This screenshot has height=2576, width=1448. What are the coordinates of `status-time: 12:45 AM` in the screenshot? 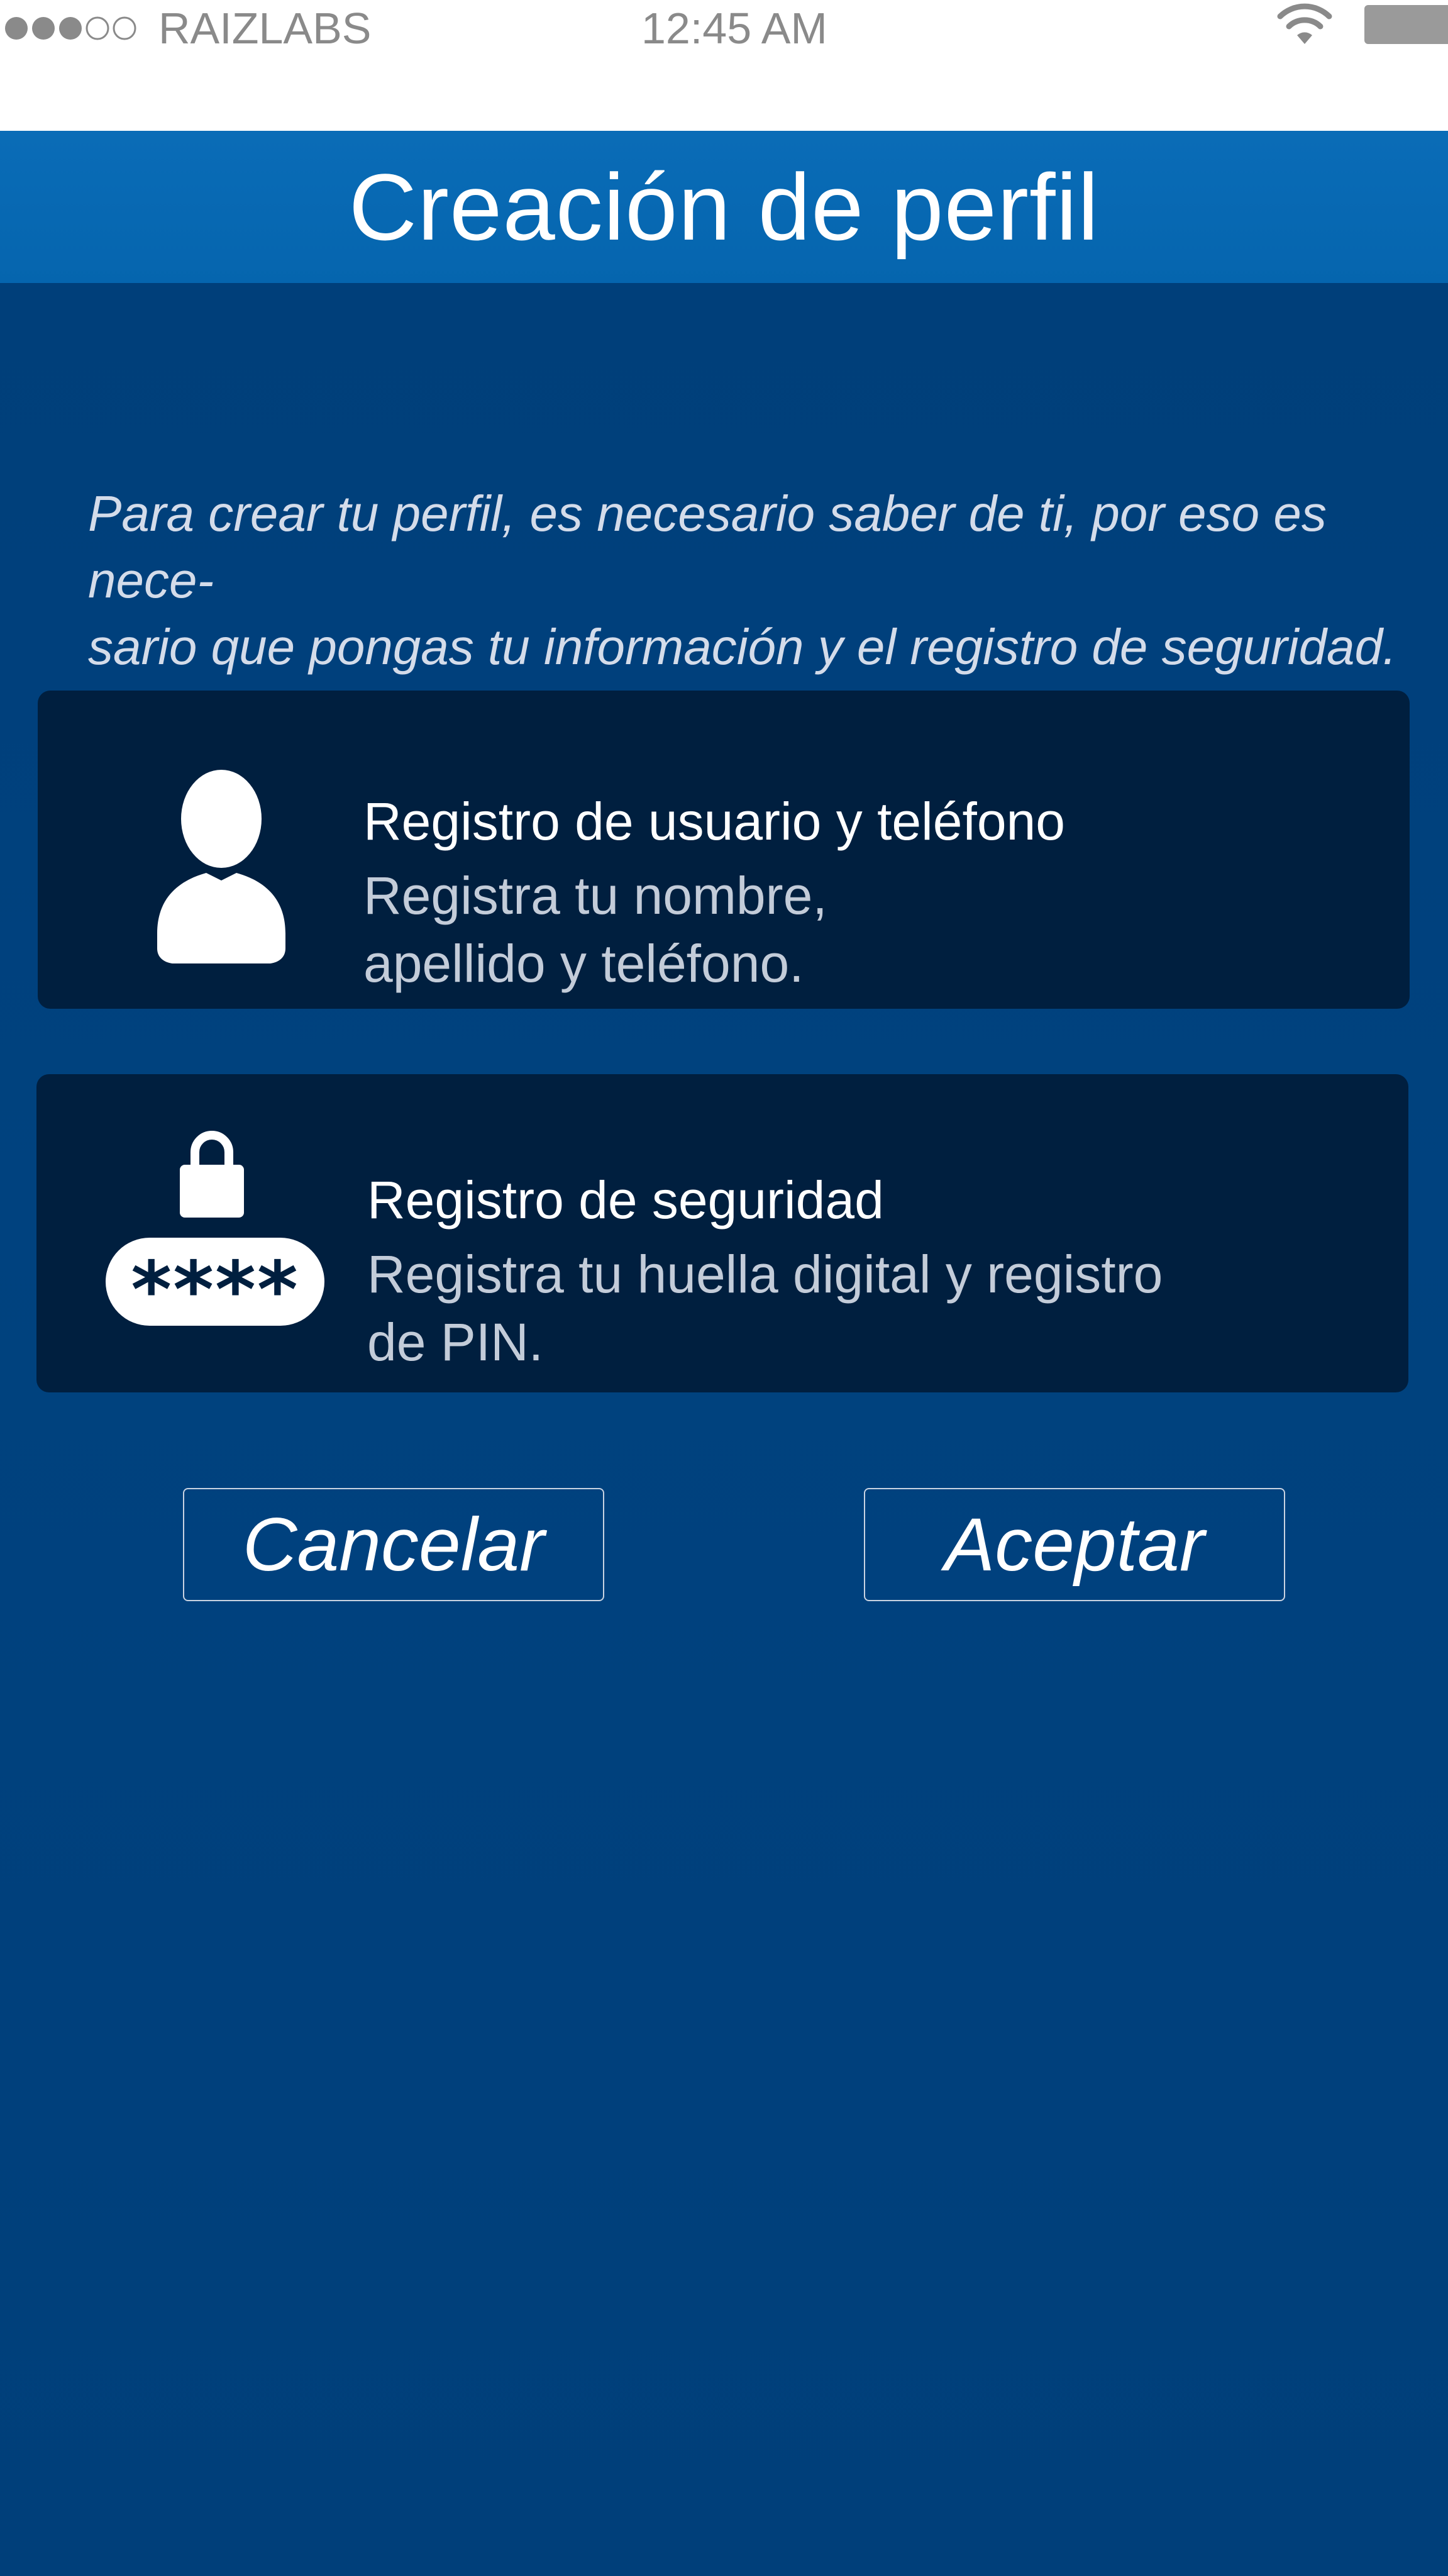 It's located at (734, 28).